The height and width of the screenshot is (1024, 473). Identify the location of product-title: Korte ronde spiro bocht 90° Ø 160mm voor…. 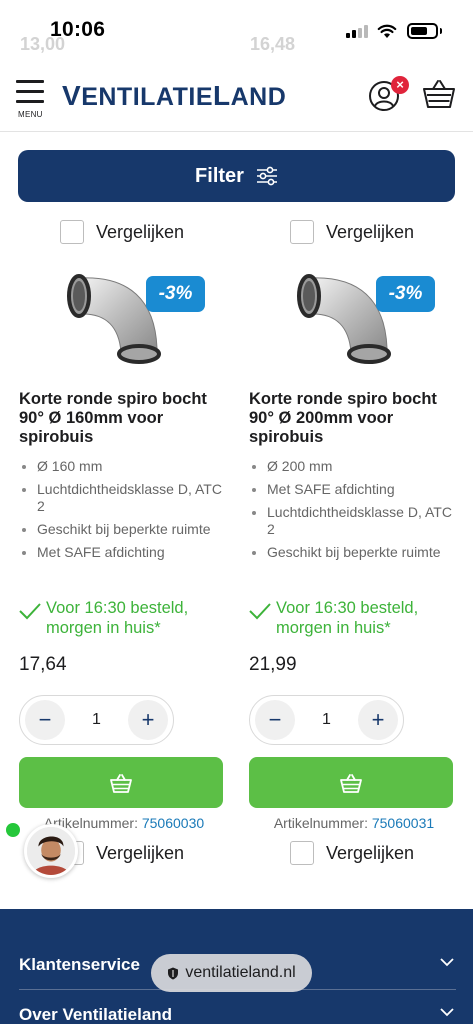
(124, 418).